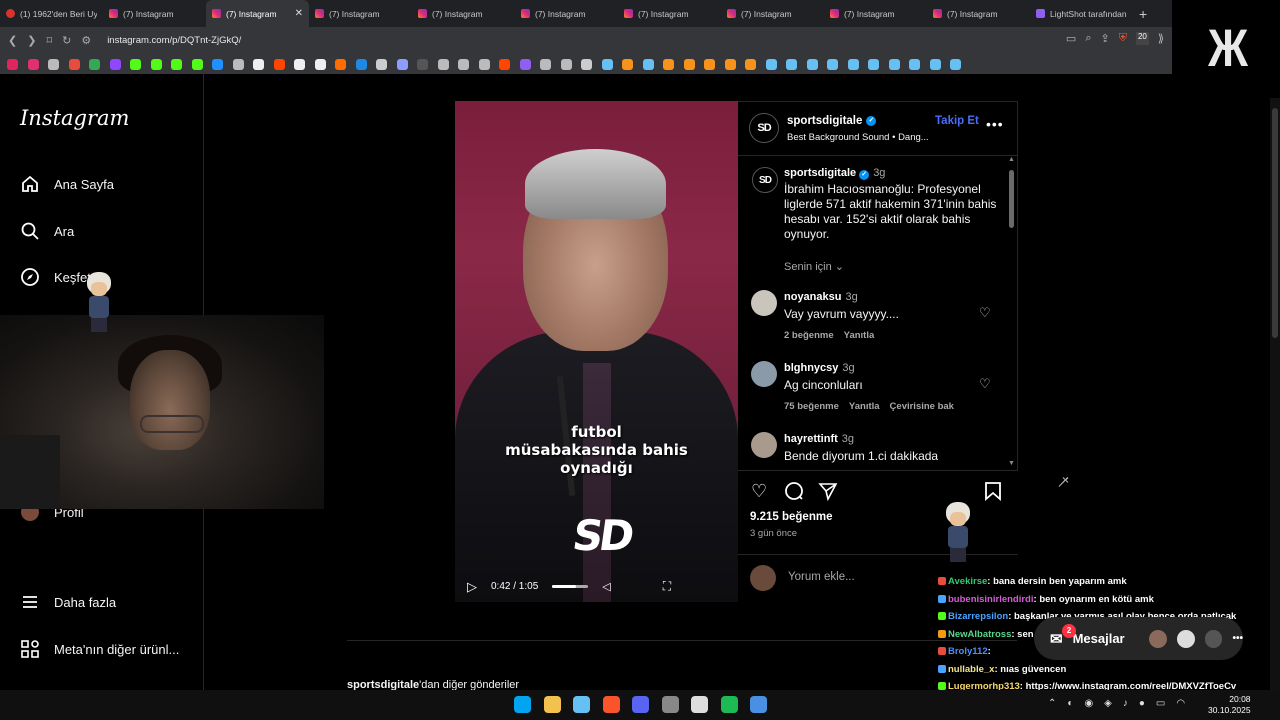  I want to click on browser-tab: (7) Instagram ✕, so click(257, 13).